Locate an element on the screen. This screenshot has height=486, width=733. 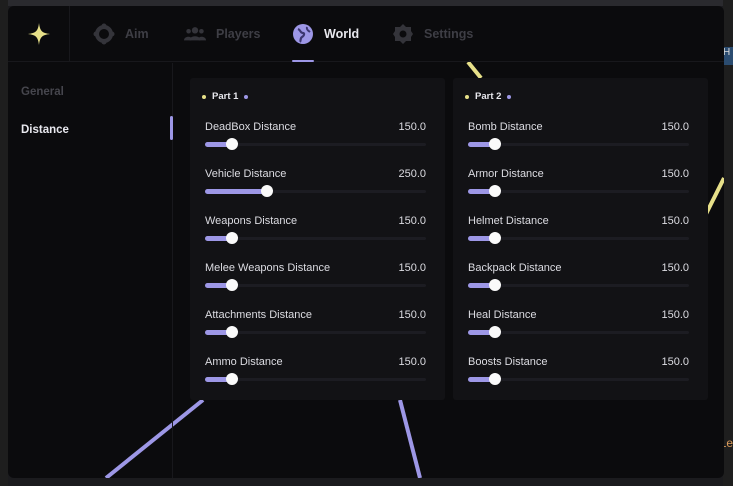
panel-header: Part 1 is located at coordinates (225, 96).